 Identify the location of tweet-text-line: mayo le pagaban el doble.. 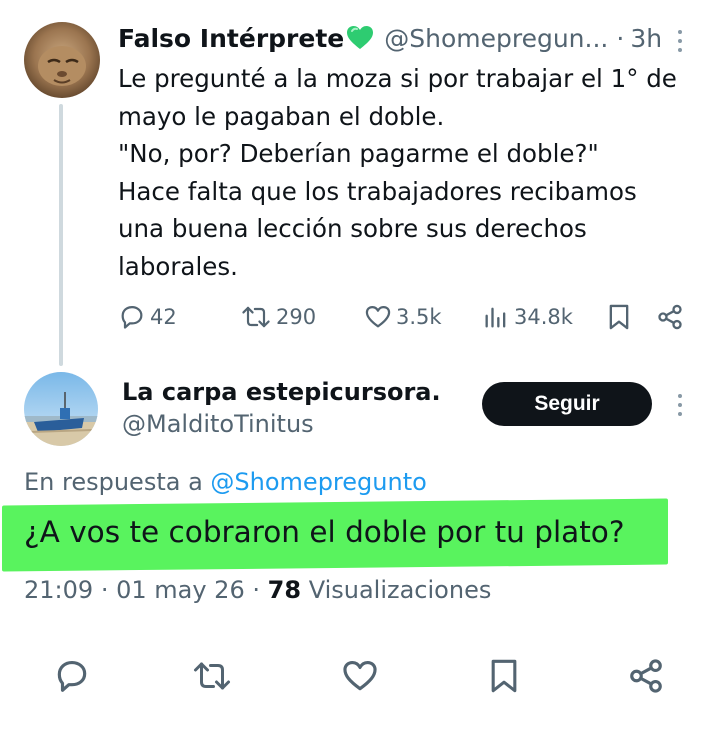
(281, 116).